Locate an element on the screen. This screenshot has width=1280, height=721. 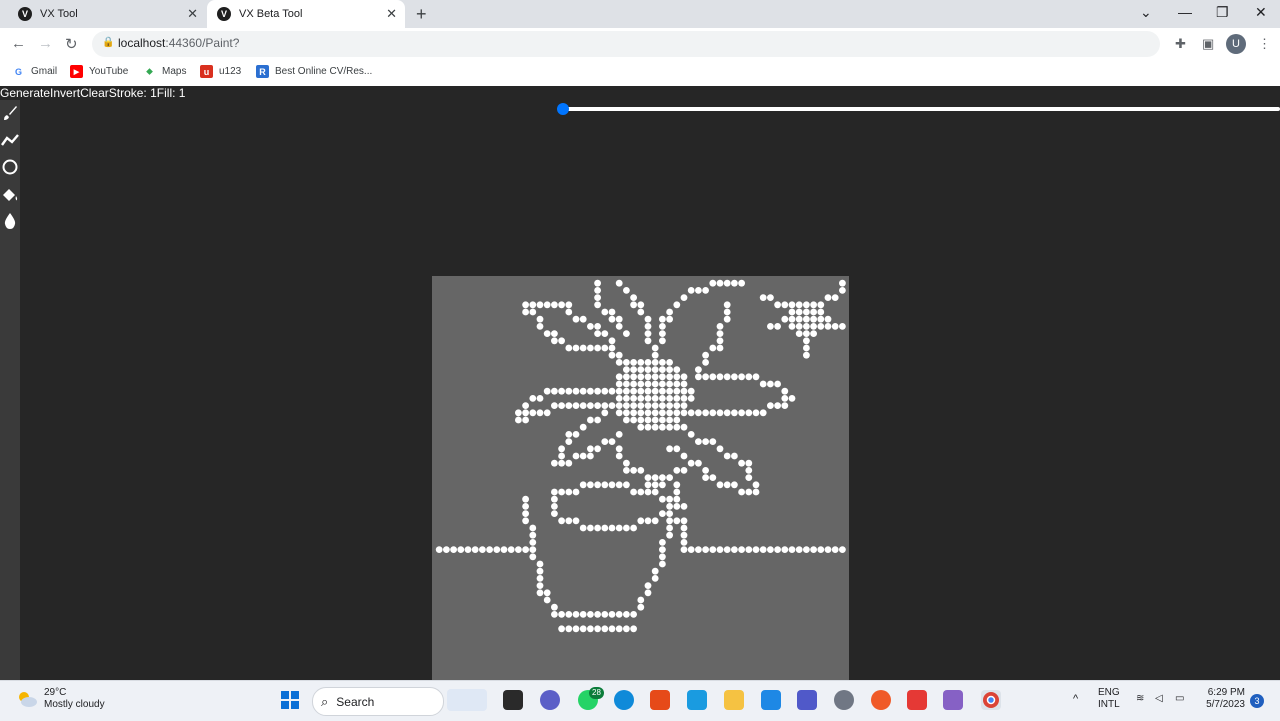
circle-tool is located at coordinates (10, 167).